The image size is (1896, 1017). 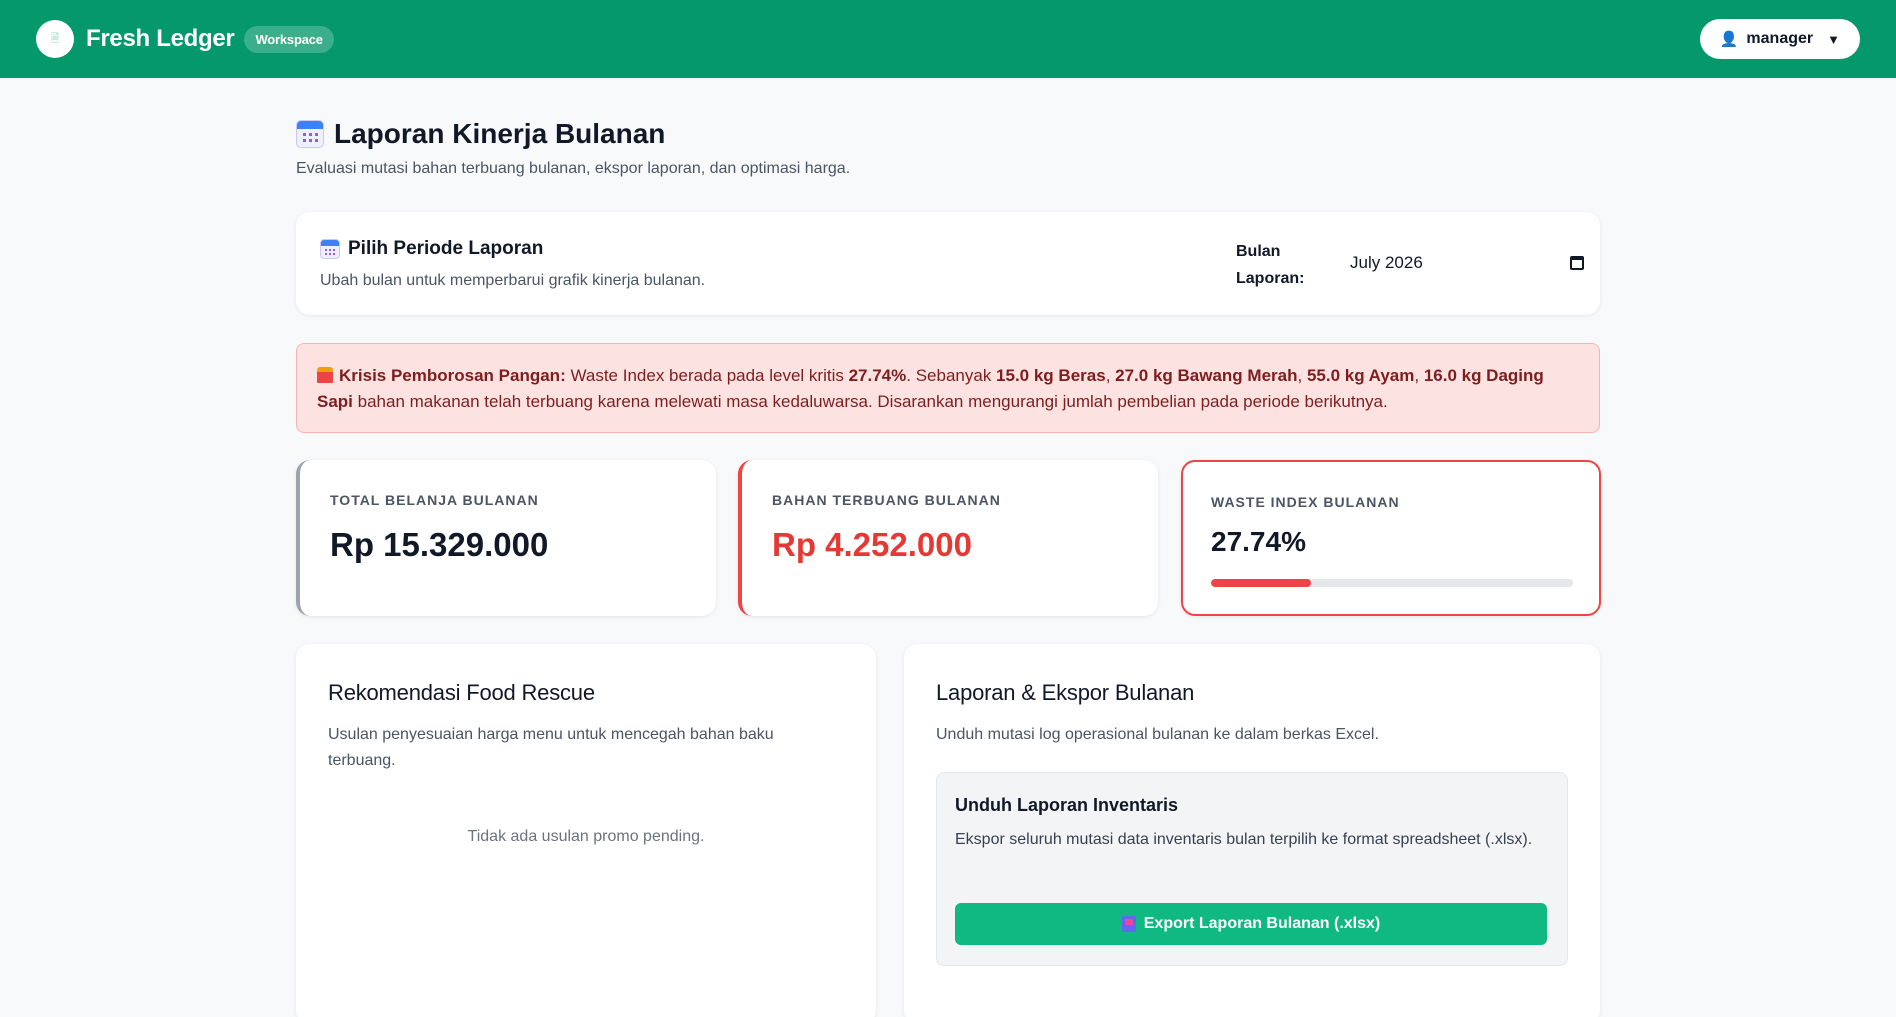 I want to click on export-title: Laporan & Ekspor Bulanan, so click(x=1065, y=692).